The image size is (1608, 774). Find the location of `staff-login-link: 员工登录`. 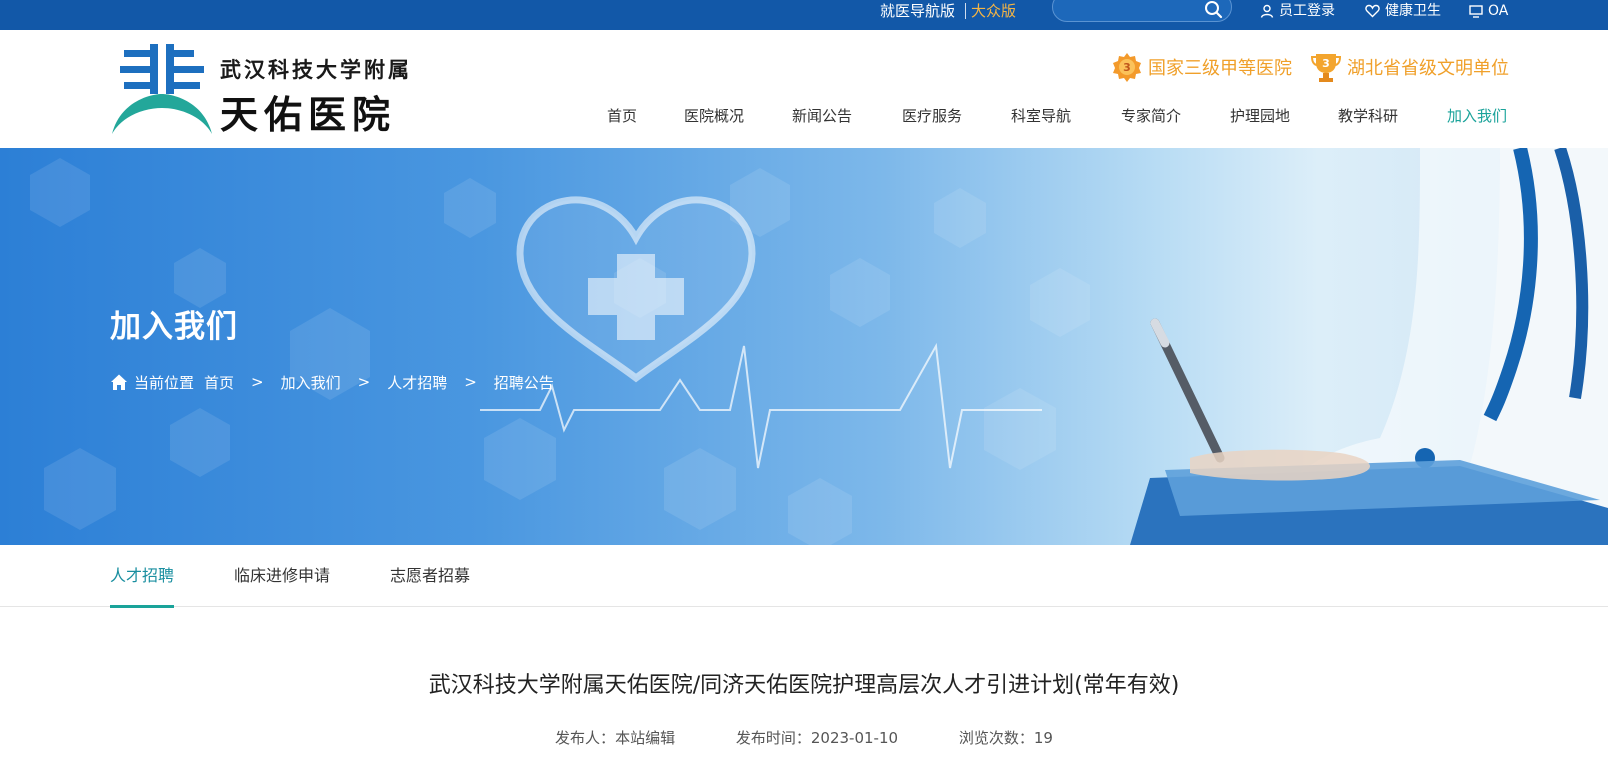

staff-login-link: 员工登录 is located at coordinates (1297, 11).